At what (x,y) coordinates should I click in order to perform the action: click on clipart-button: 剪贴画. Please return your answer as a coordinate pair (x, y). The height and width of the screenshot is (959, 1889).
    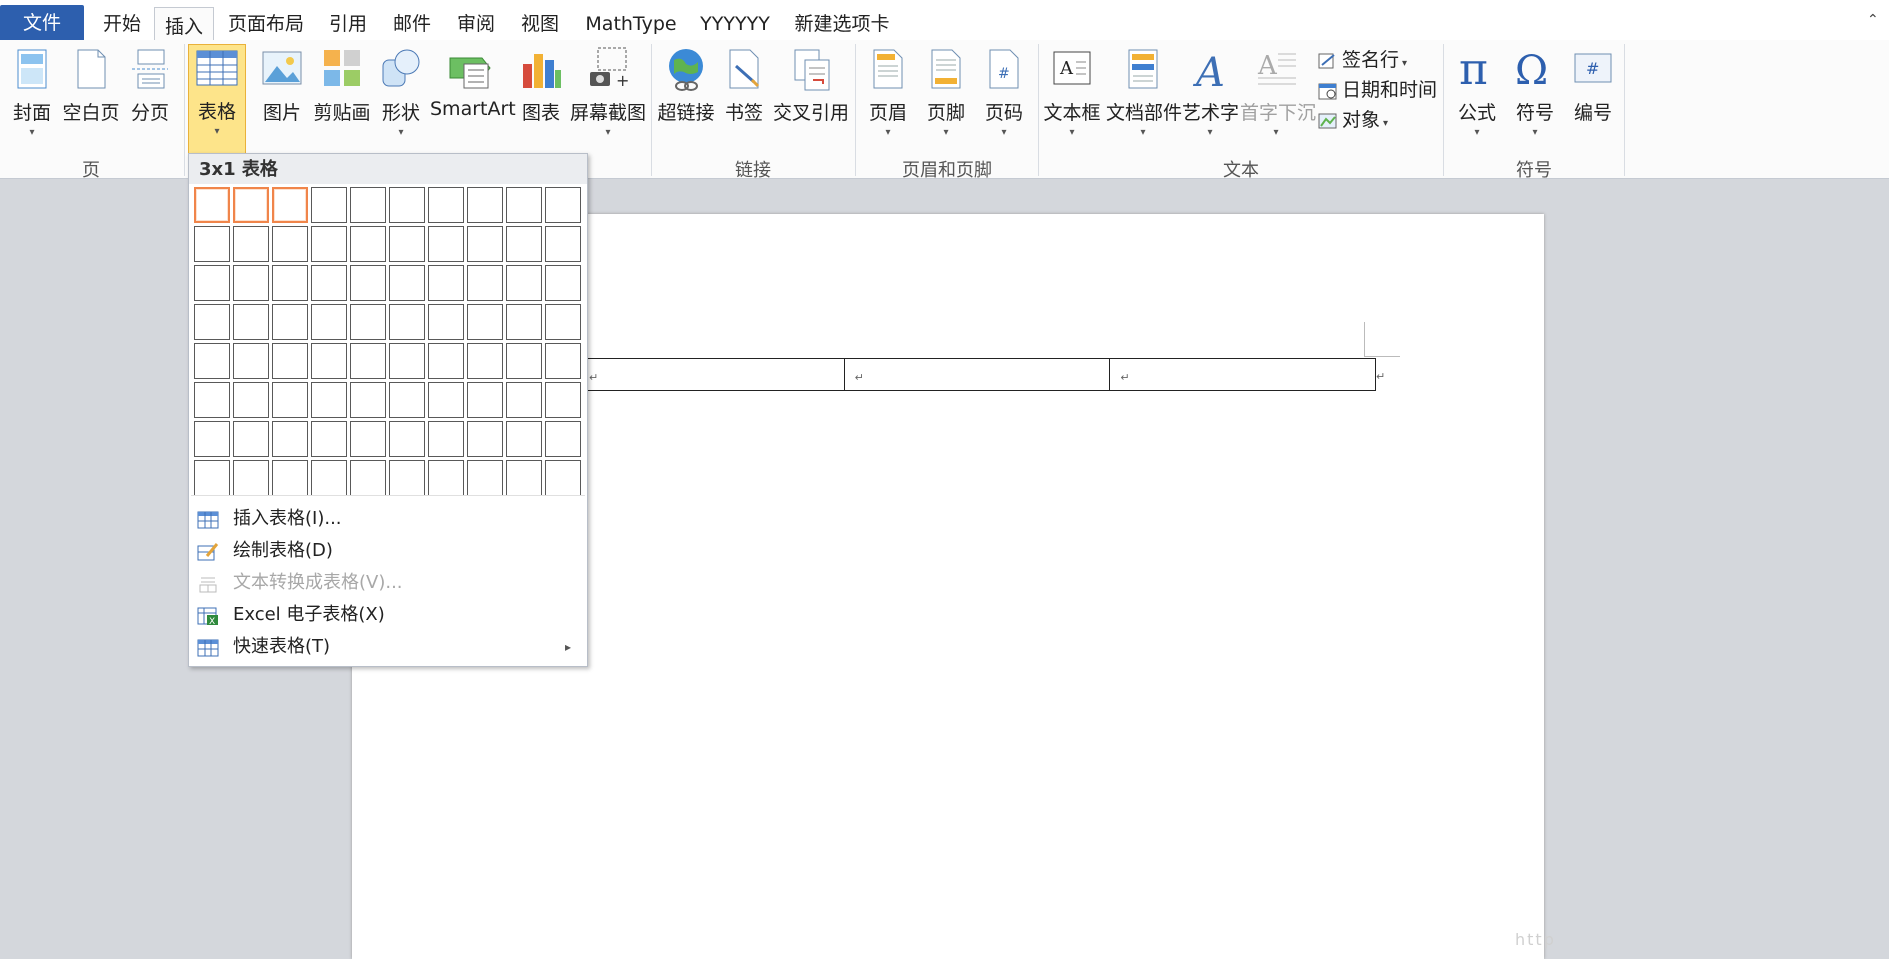
    Looking at the image, I should click on (342, 106).